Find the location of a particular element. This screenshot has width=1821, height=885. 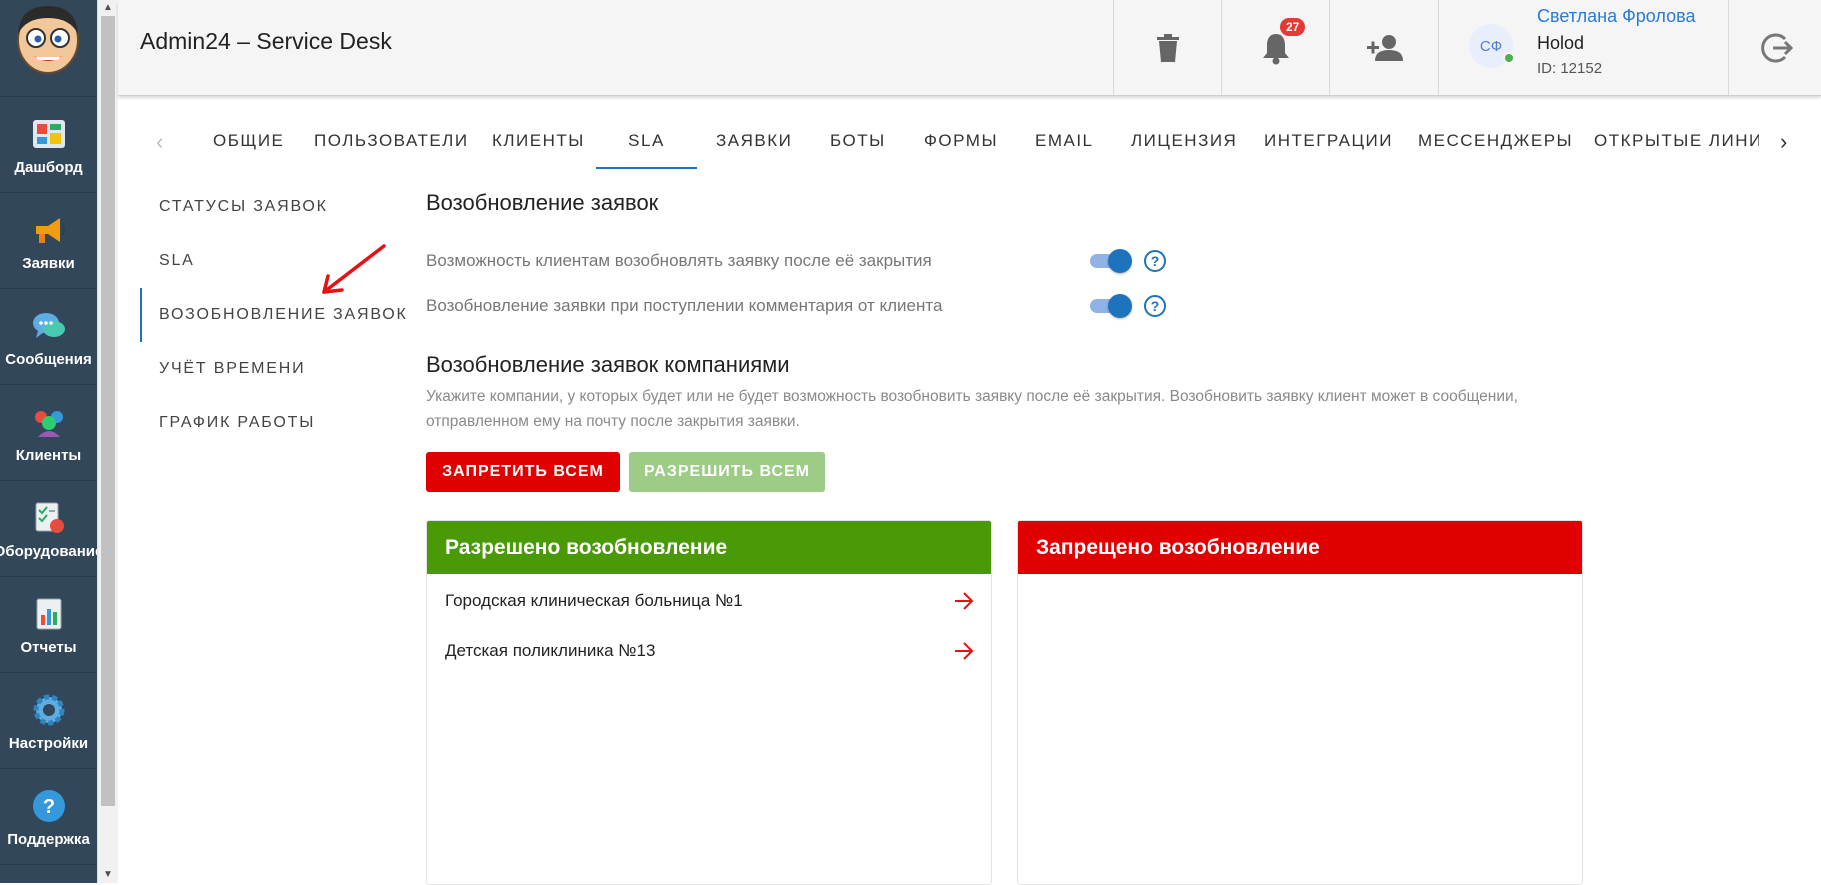

scrollbar-thumb is located at coordinates (108, 411).